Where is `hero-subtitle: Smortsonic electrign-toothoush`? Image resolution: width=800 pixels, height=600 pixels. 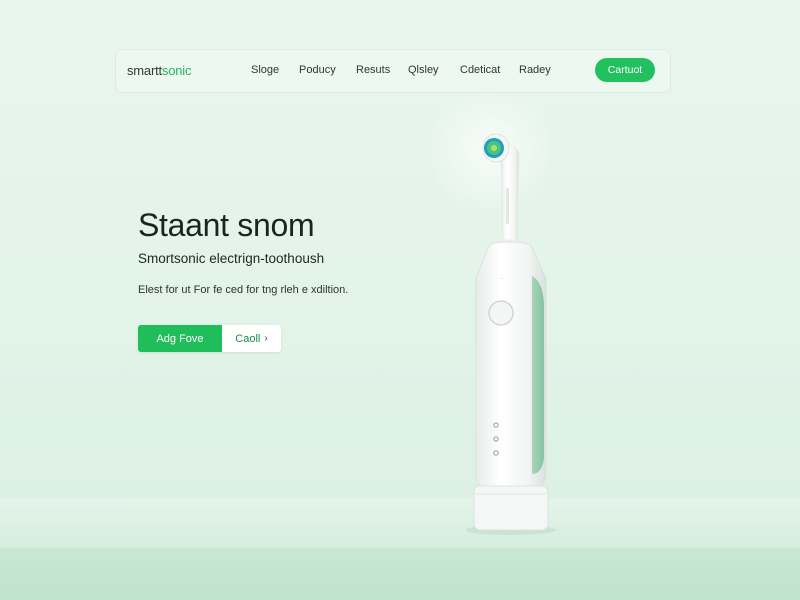 hero-subtitle: Smortsonic electrign-toothoush is located at coordinates (231, 258).